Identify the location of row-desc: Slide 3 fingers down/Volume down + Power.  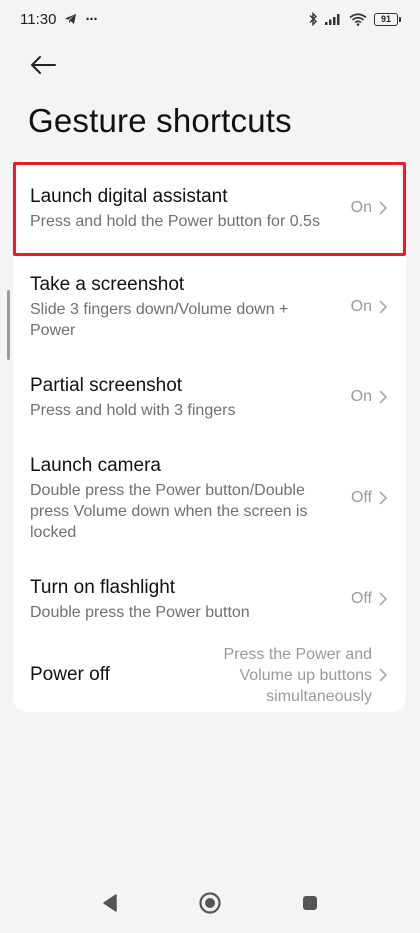
(159, 320).